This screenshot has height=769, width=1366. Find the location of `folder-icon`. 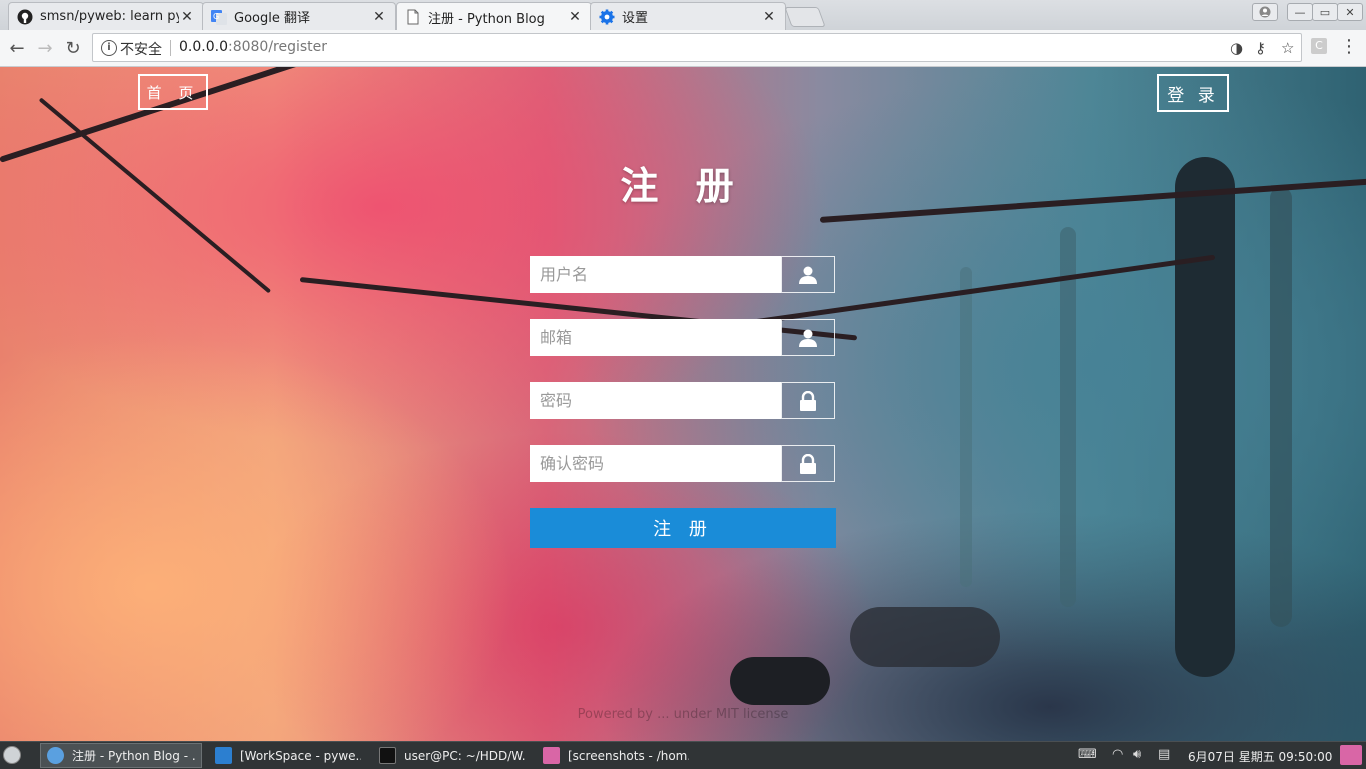

folder-icon is located at coordinates (551, 755).